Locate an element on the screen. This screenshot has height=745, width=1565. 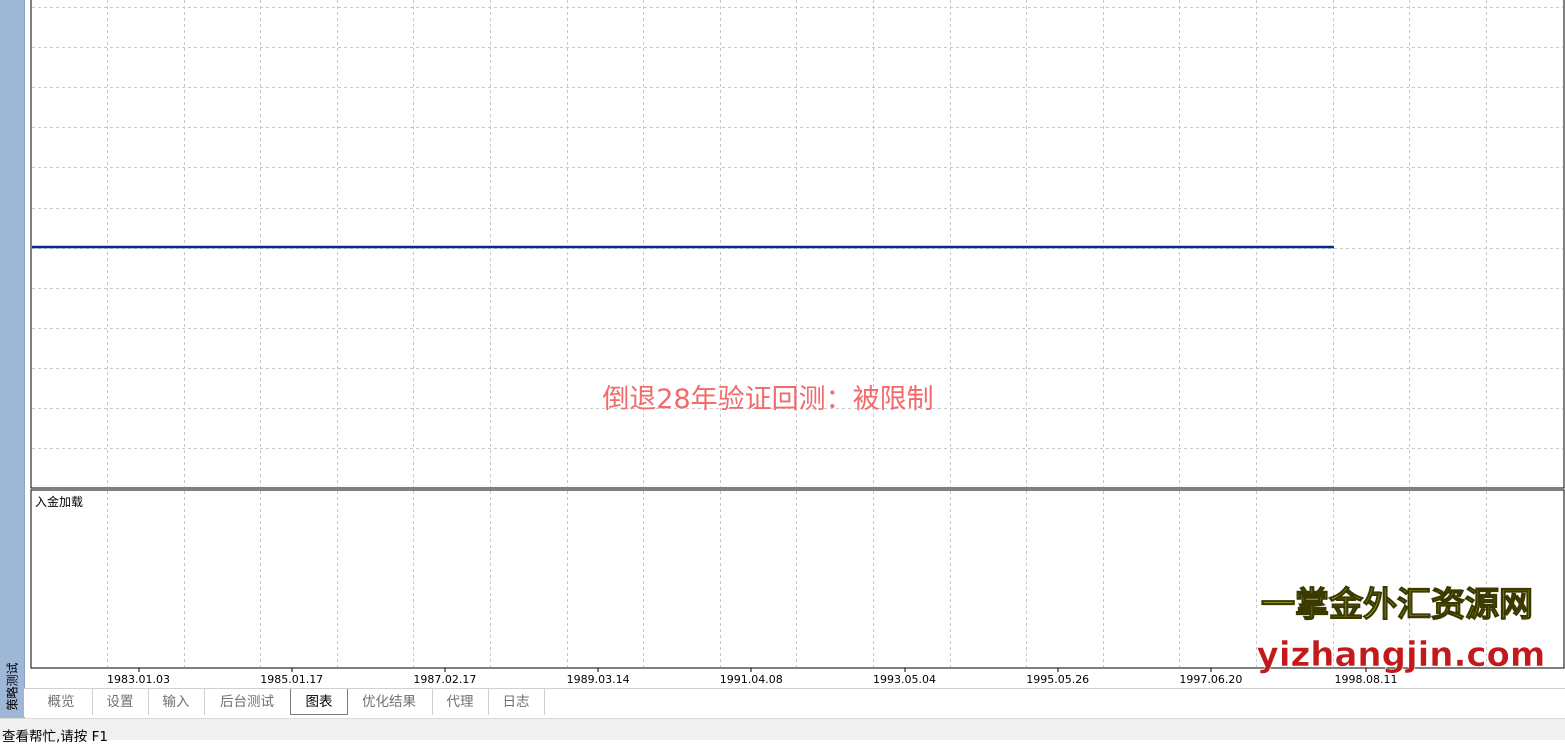
tab-0: 概览 is located at coordinates (61, 702).